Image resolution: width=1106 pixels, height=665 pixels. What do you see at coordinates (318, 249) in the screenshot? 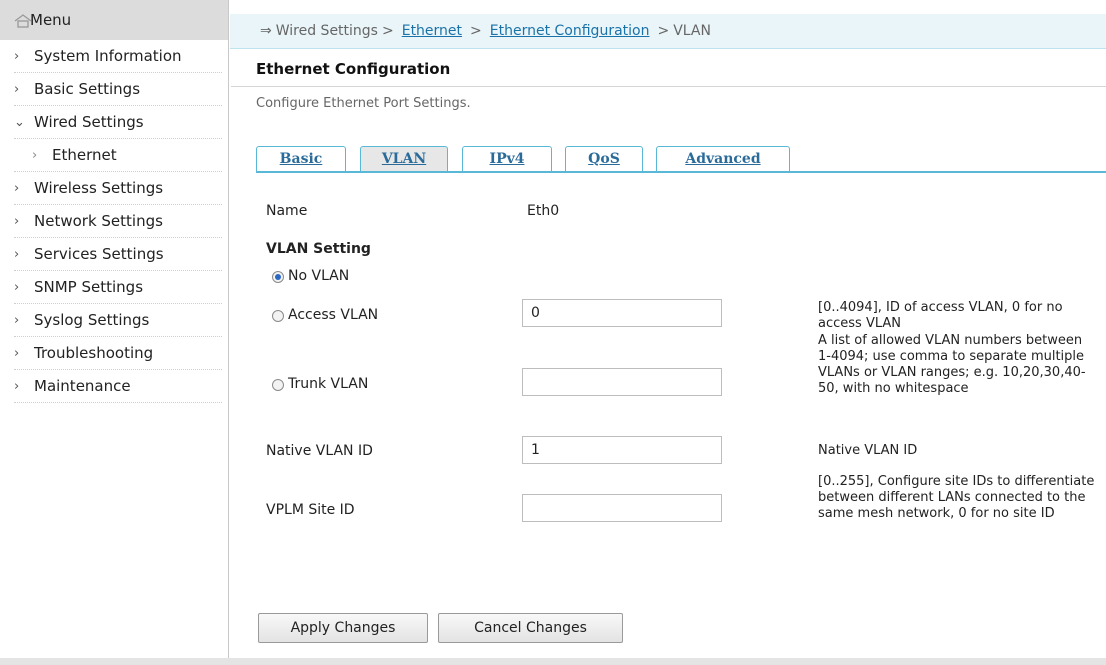
I see `vlan-setting-heading: VLAN Setting` at bounding box center [318, 249].